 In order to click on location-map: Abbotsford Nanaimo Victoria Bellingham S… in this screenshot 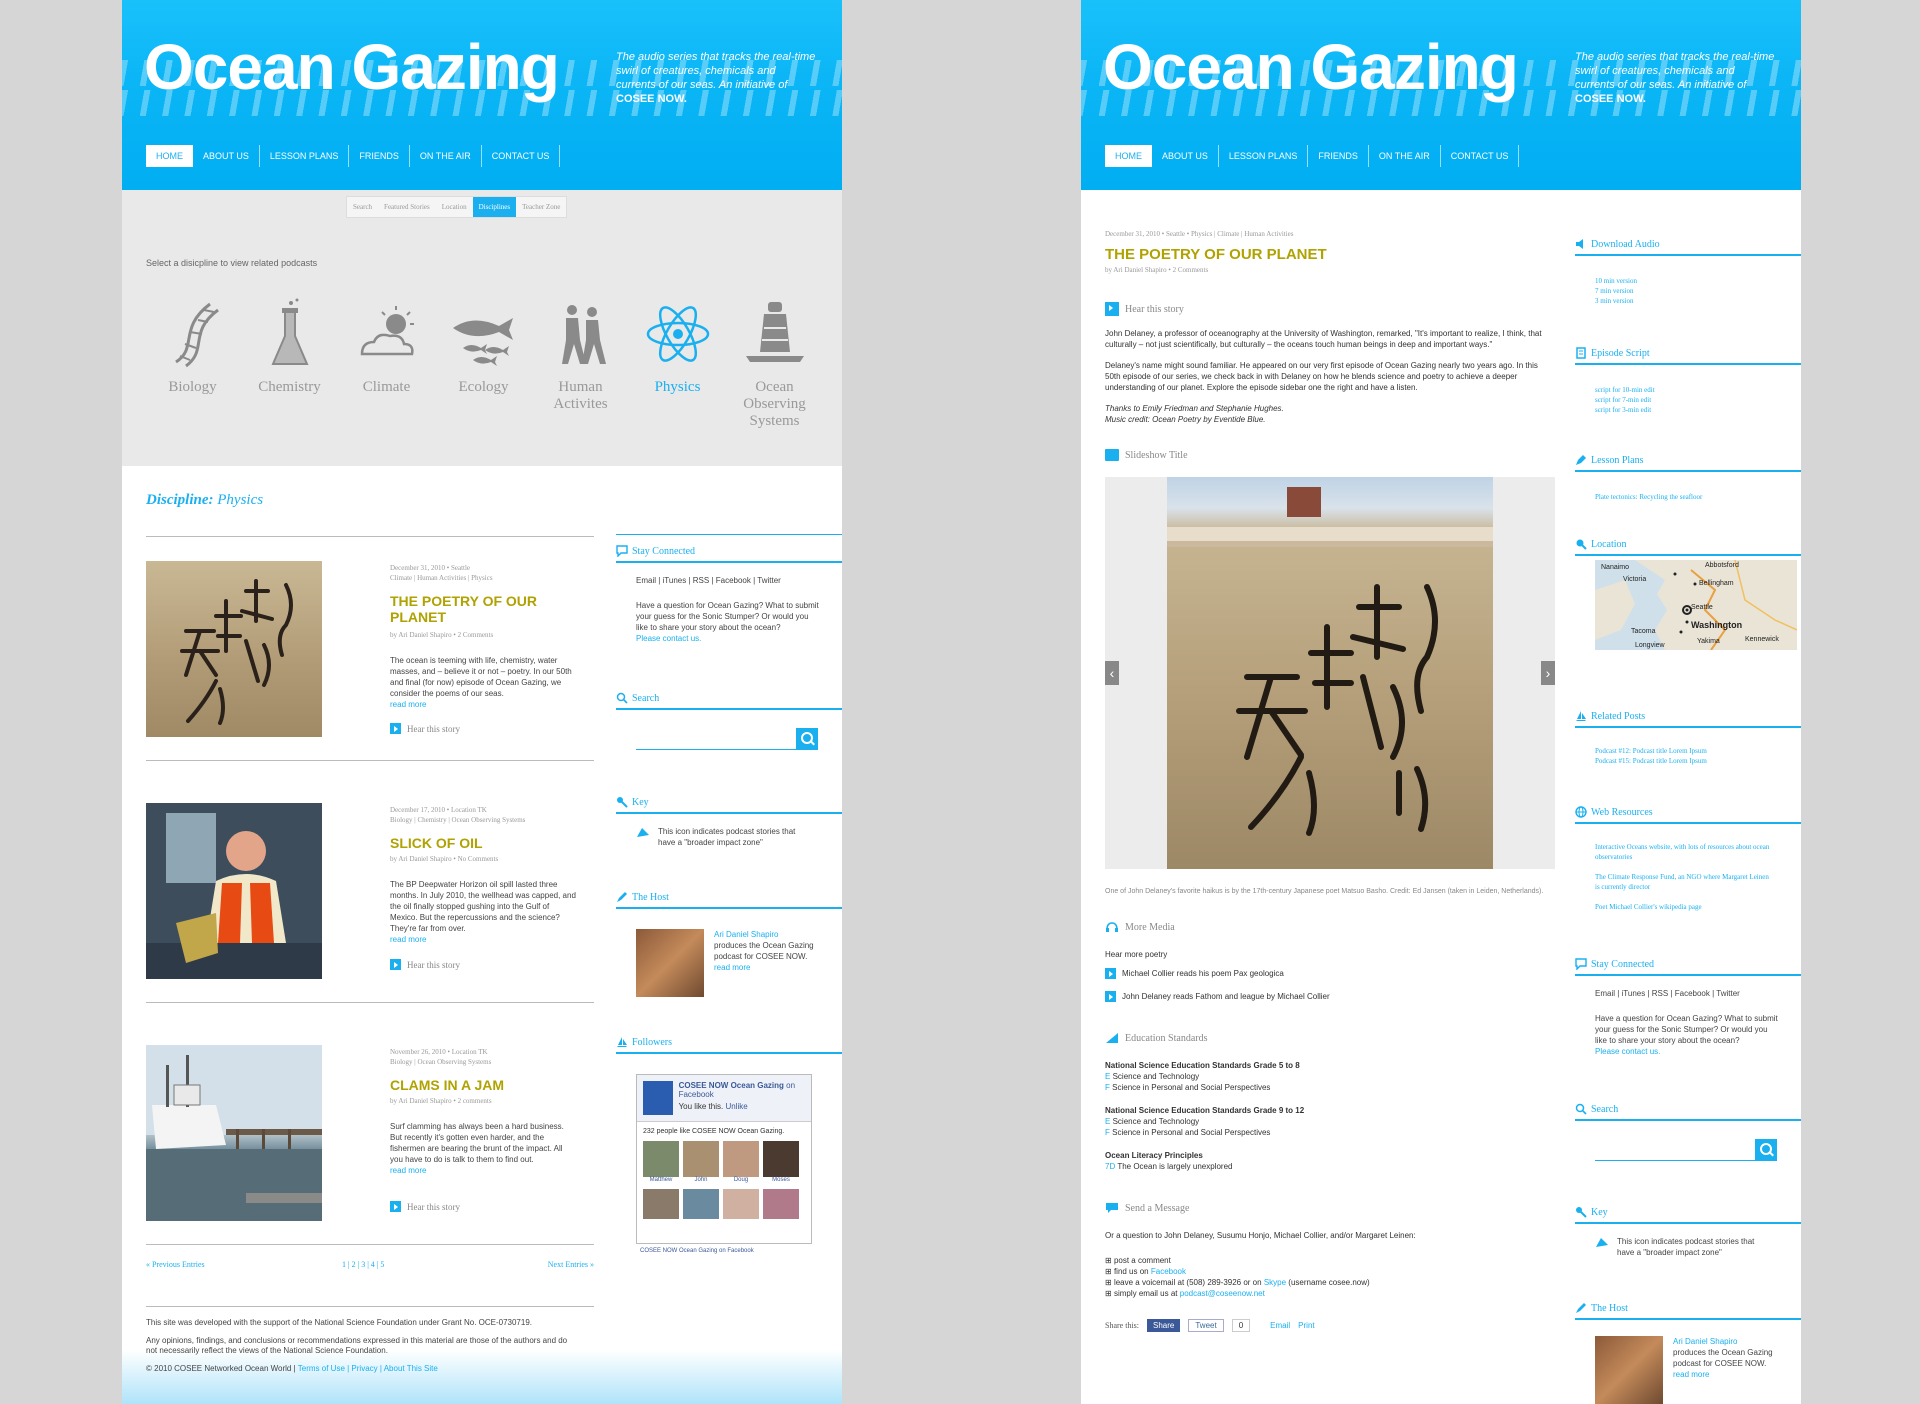, I will do `click(1696, 605)`.